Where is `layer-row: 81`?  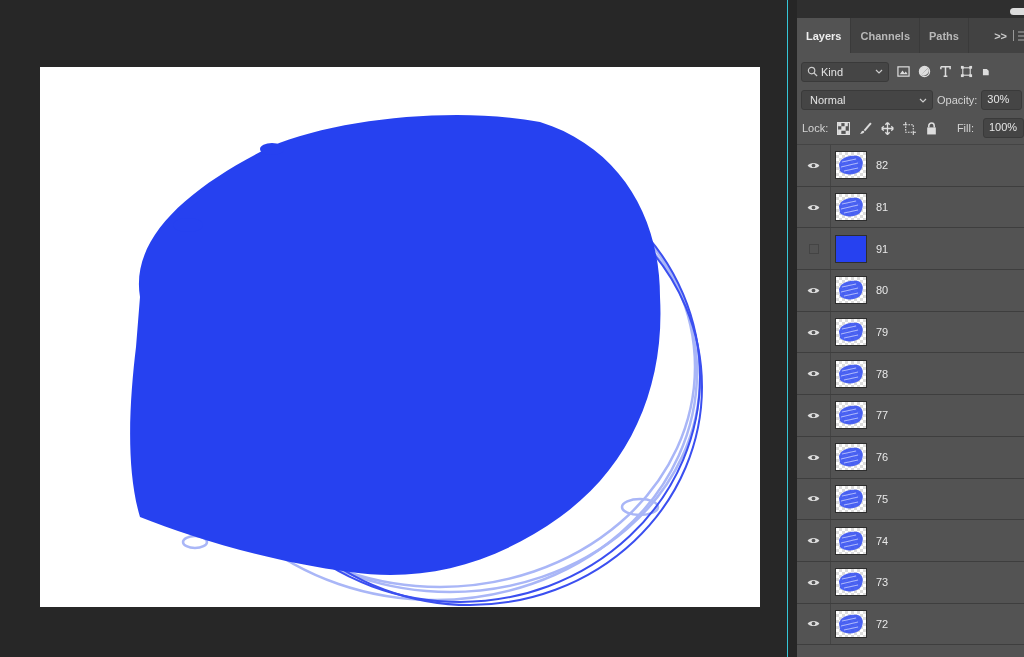
layer-row: 81 is located at coordinates (910, 207).